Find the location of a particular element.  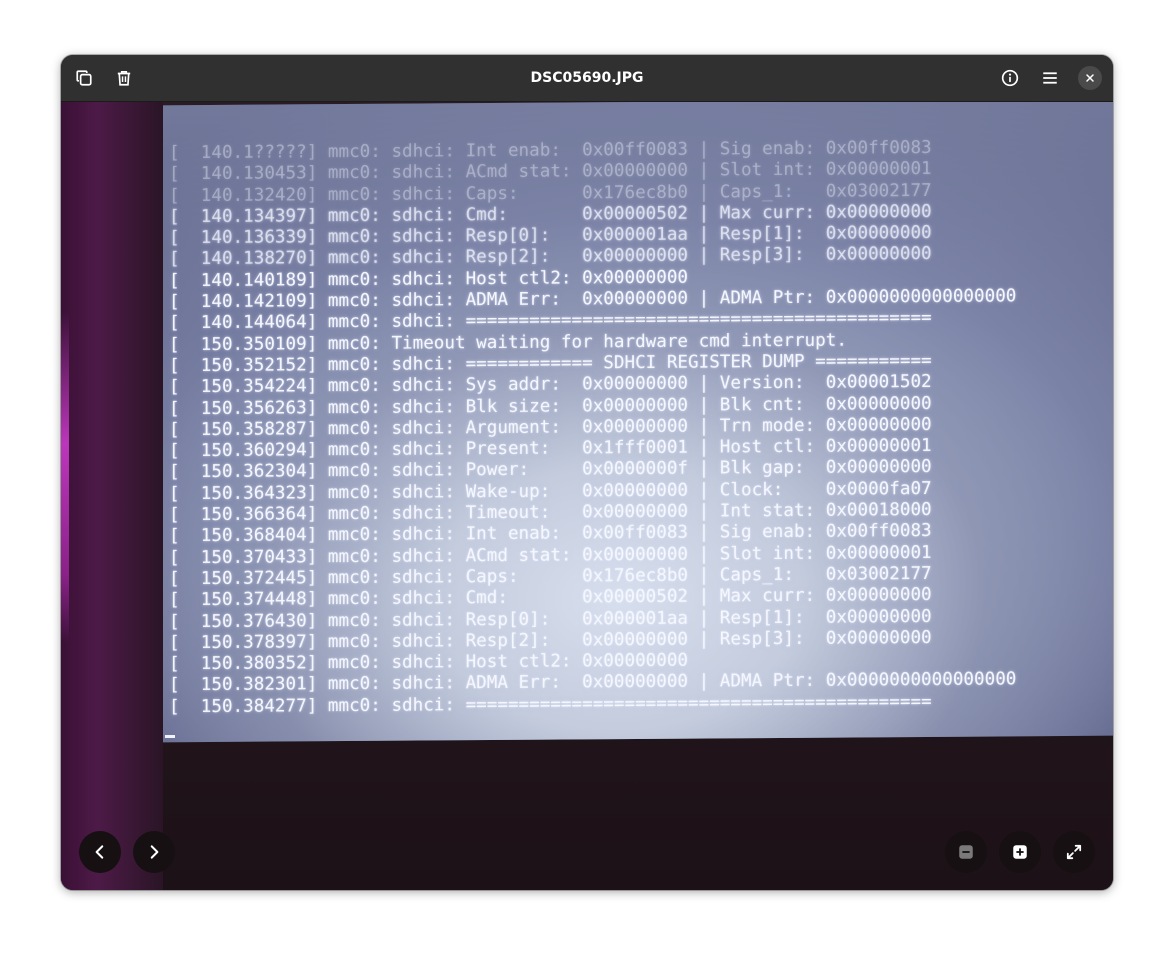

close-button is located at coordinates (1090, 78).